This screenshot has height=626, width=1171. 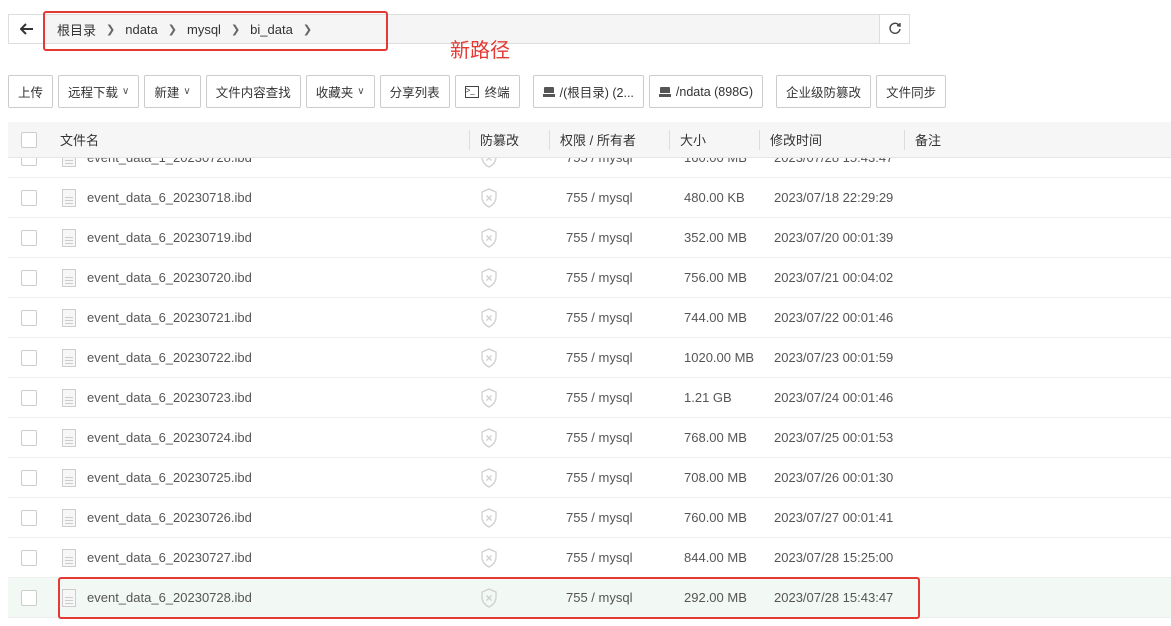 I want to click on table-header: 文件名 防篡改 权限 / 所有者 大小 修改时间 备注, so click(x=589, y=140).